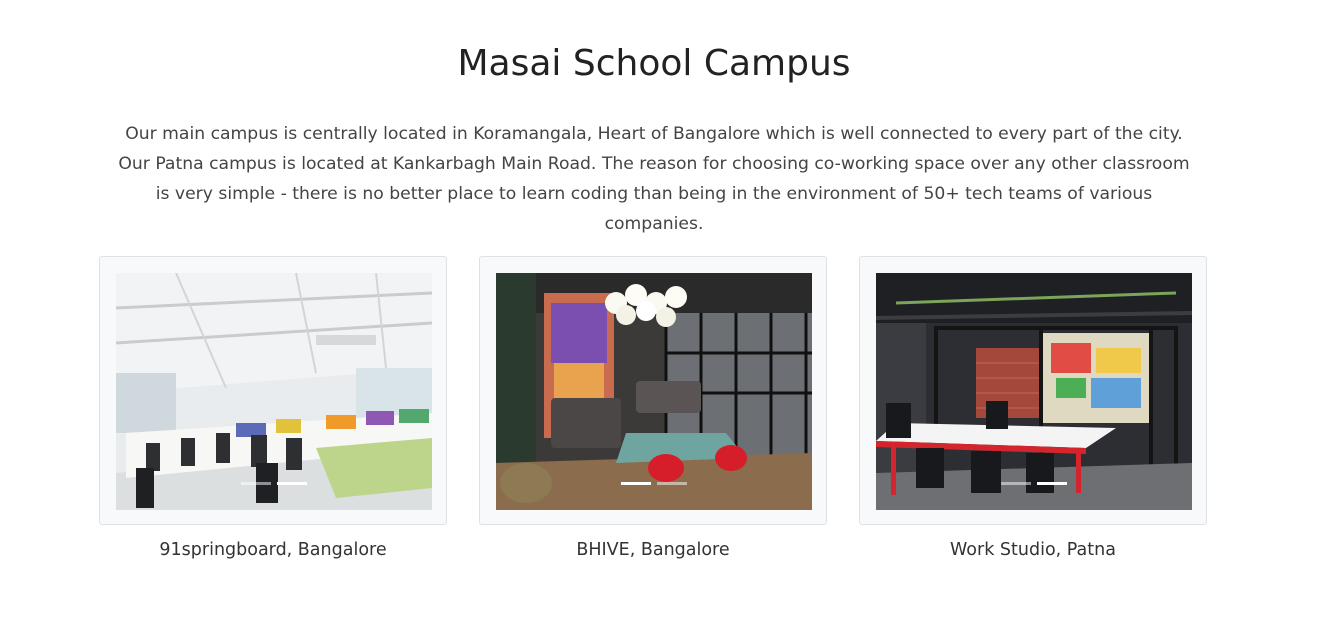 The image size is (1324, 623). I want to click on campus-card-91springboard, so click(273, 390).